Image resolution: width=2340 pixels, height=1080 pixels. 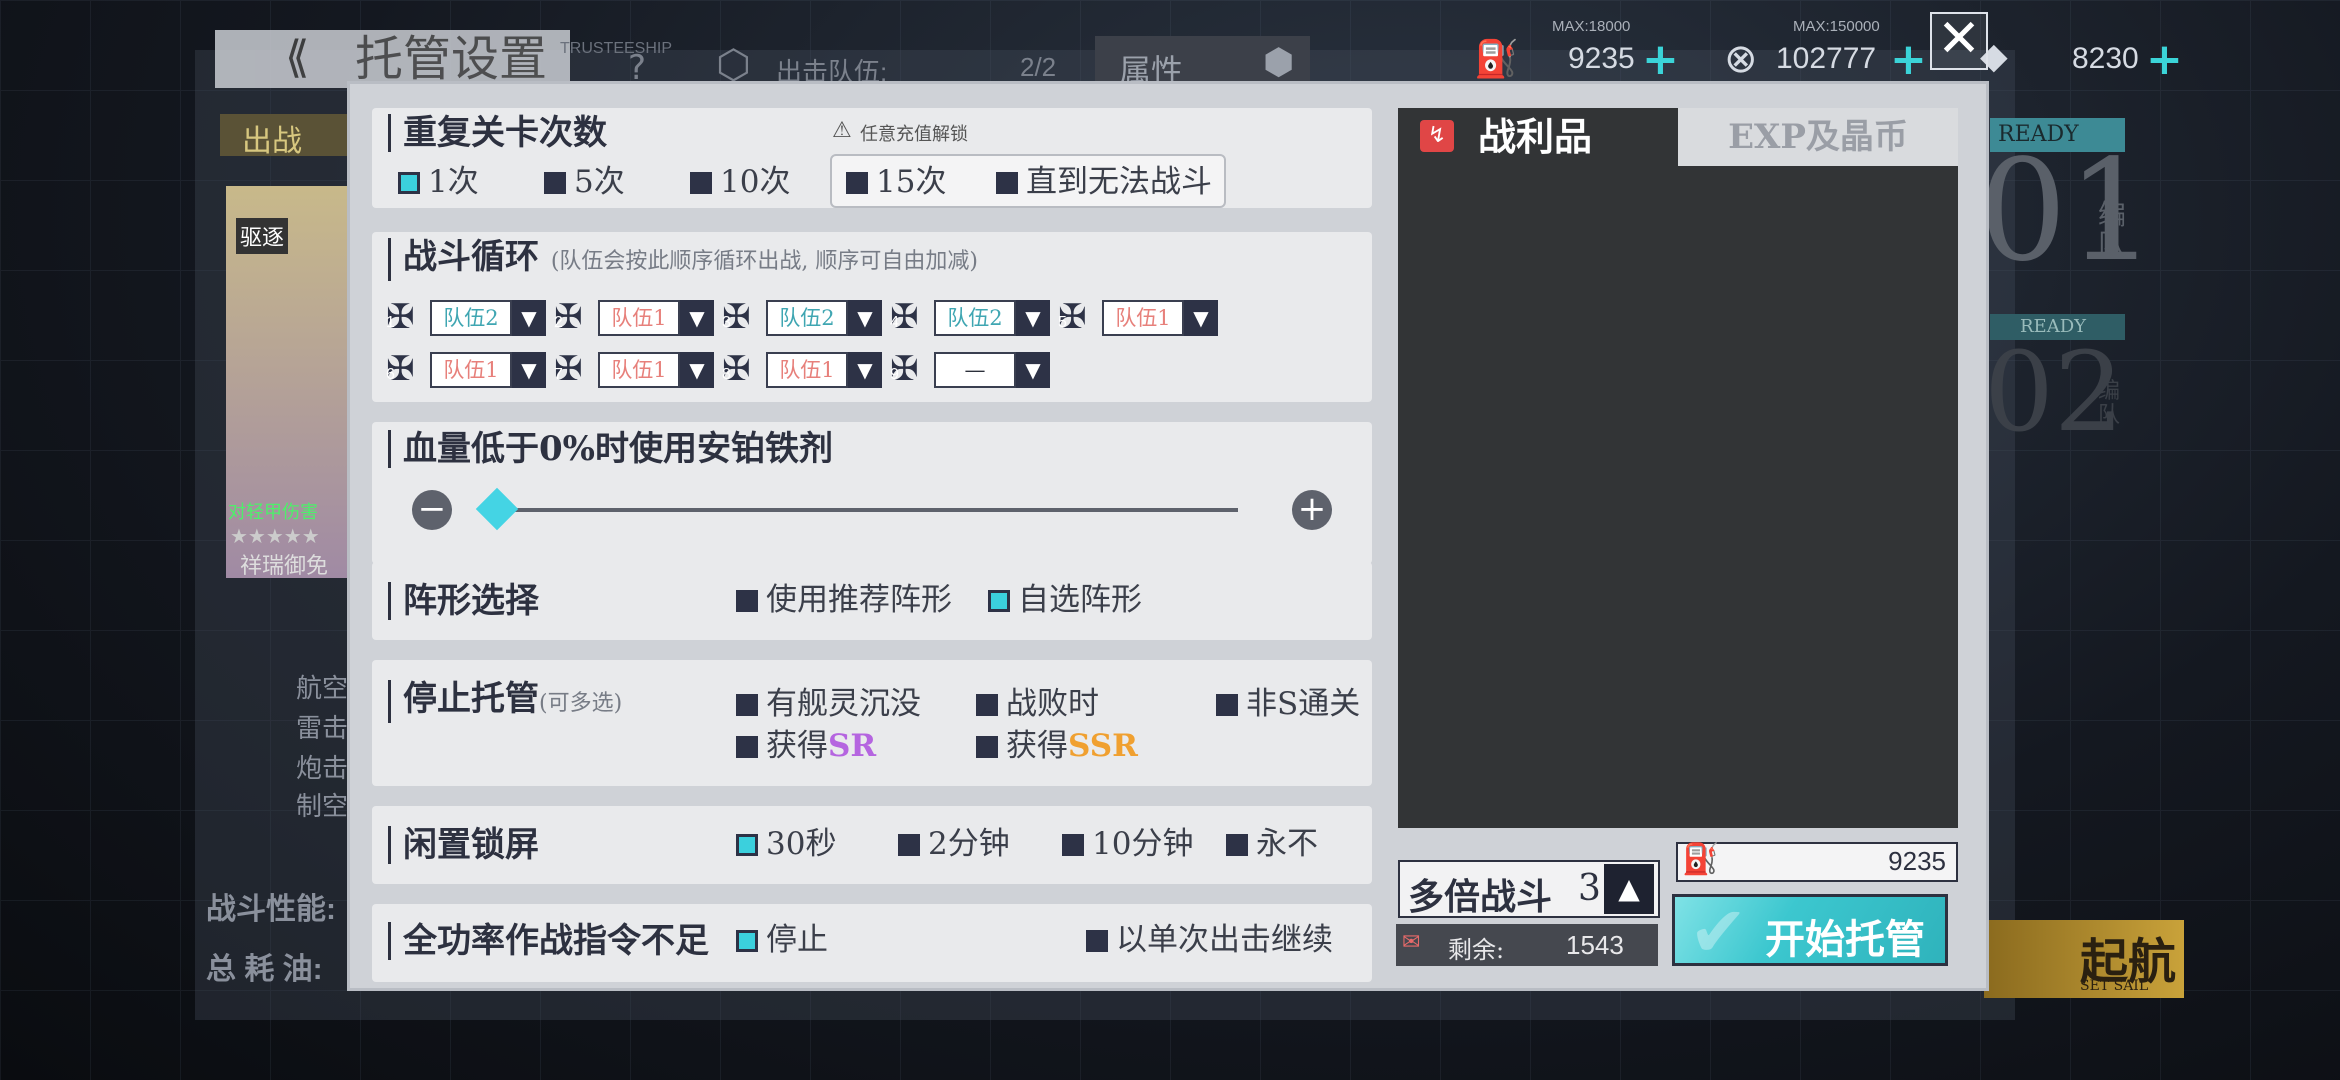 I want to click on close-button: ✕, so click(x=1959, y=41).